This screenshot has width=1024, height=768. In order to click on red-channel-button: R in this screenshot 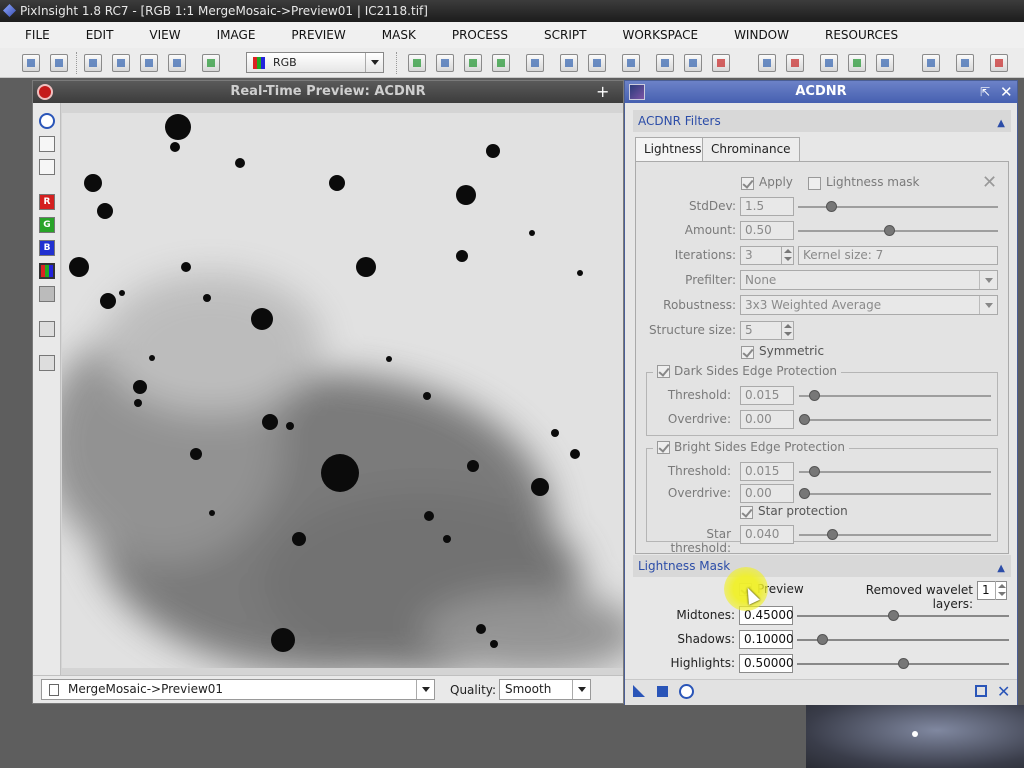, I will do `click(47, 202)`.